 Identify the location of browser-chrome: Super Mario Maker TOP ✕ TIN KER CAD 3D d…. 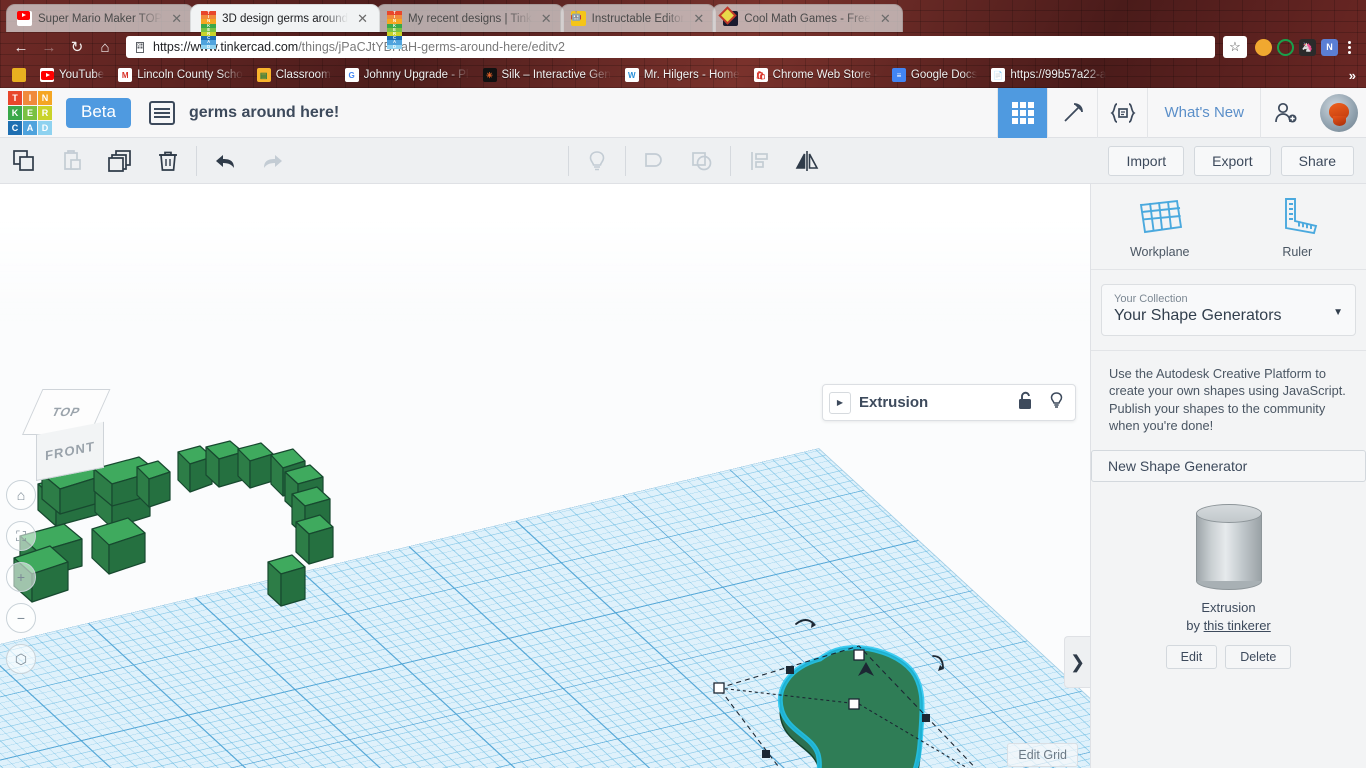
(683, 44).